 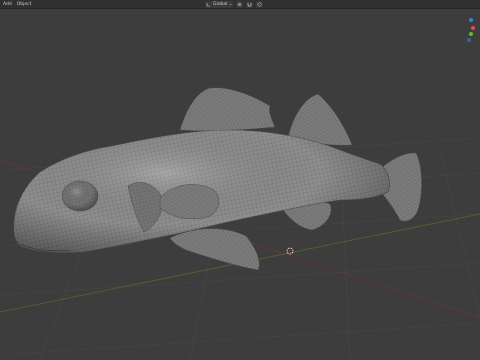 I want to click on header-center-tools: Global, so click(x=234, y=4).